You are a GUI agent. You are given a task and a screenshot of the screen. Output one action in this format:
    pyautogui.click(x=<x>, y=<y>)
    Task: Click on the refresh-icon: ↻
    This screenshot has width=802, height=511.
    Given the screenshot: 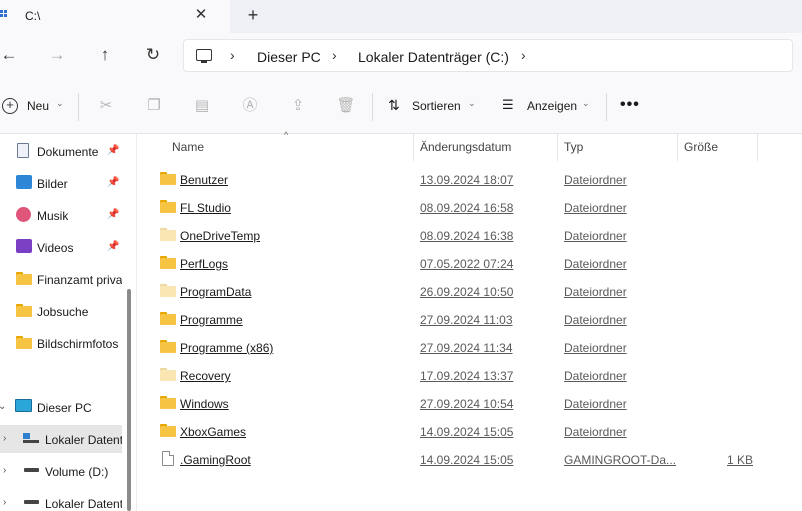 What is the action you would take?
    pyautogui.click(x=153, y=55)
    